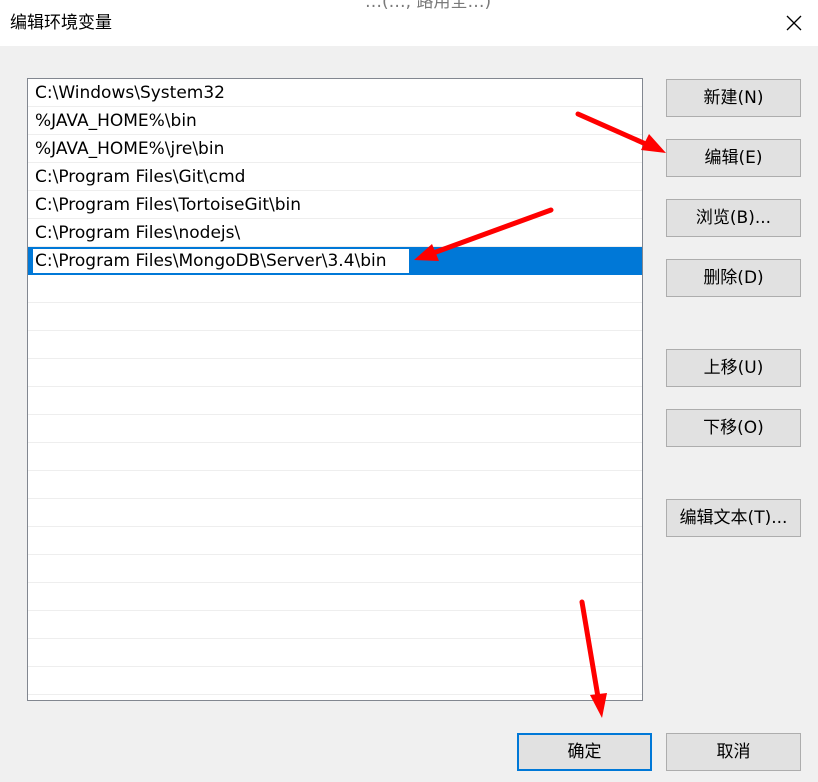 The height and width of the screenshot is (782, 818). Describe the element at coordinates (733, 428) in the screenshot. I see `move-down-button: 下移(O)` at that location.